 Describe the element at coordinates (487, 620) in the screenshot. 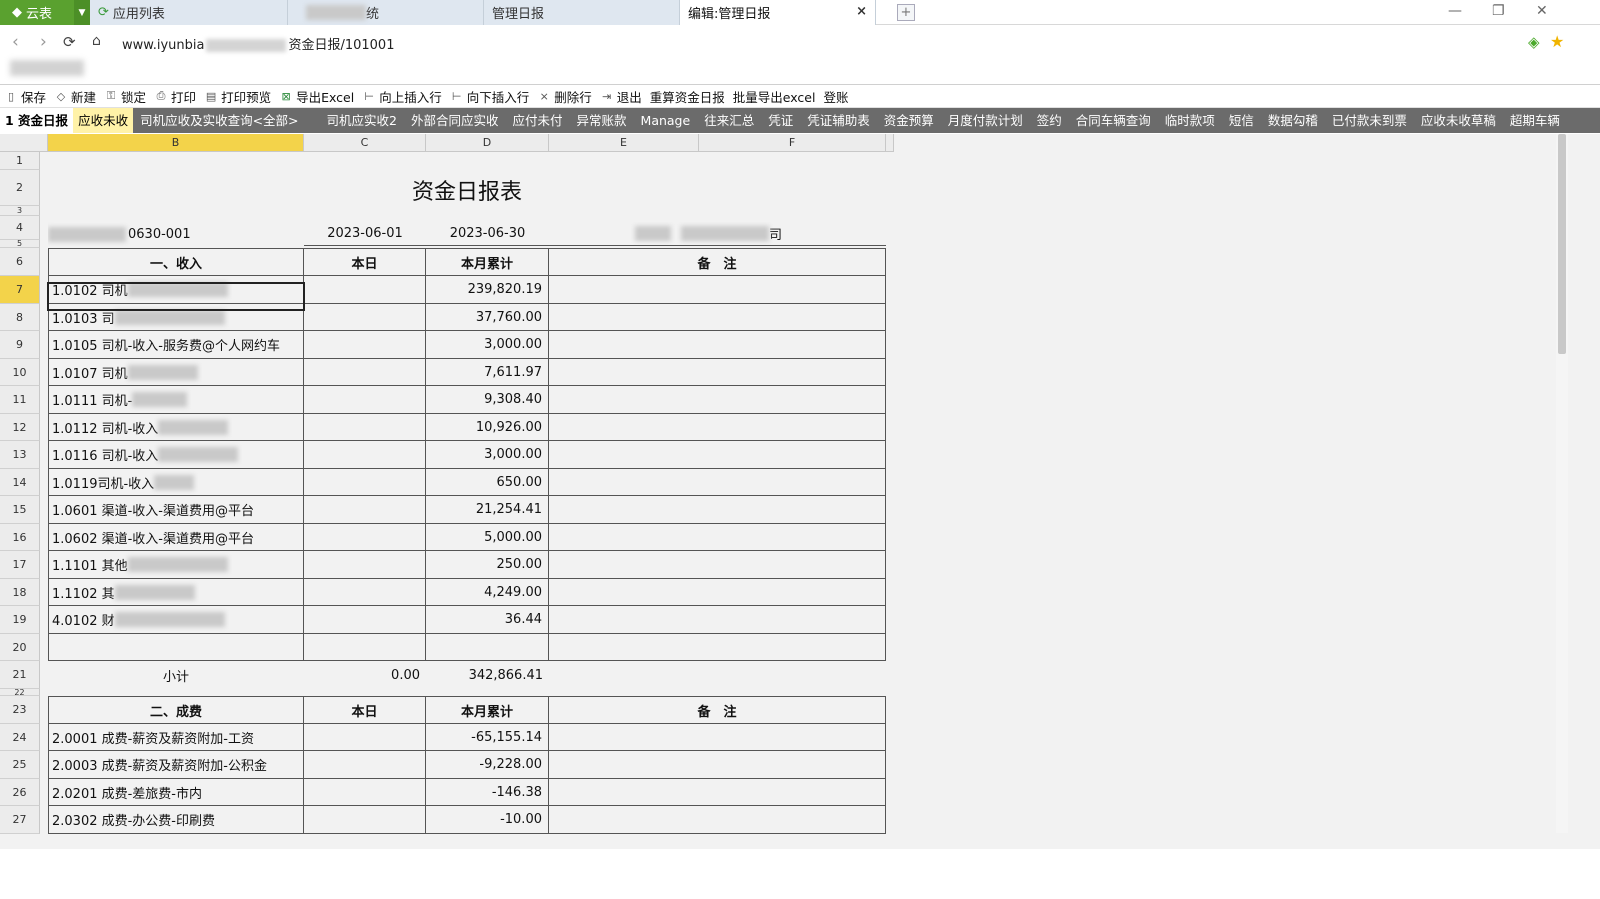

I see `income-month-cell: 36.44` at that location.